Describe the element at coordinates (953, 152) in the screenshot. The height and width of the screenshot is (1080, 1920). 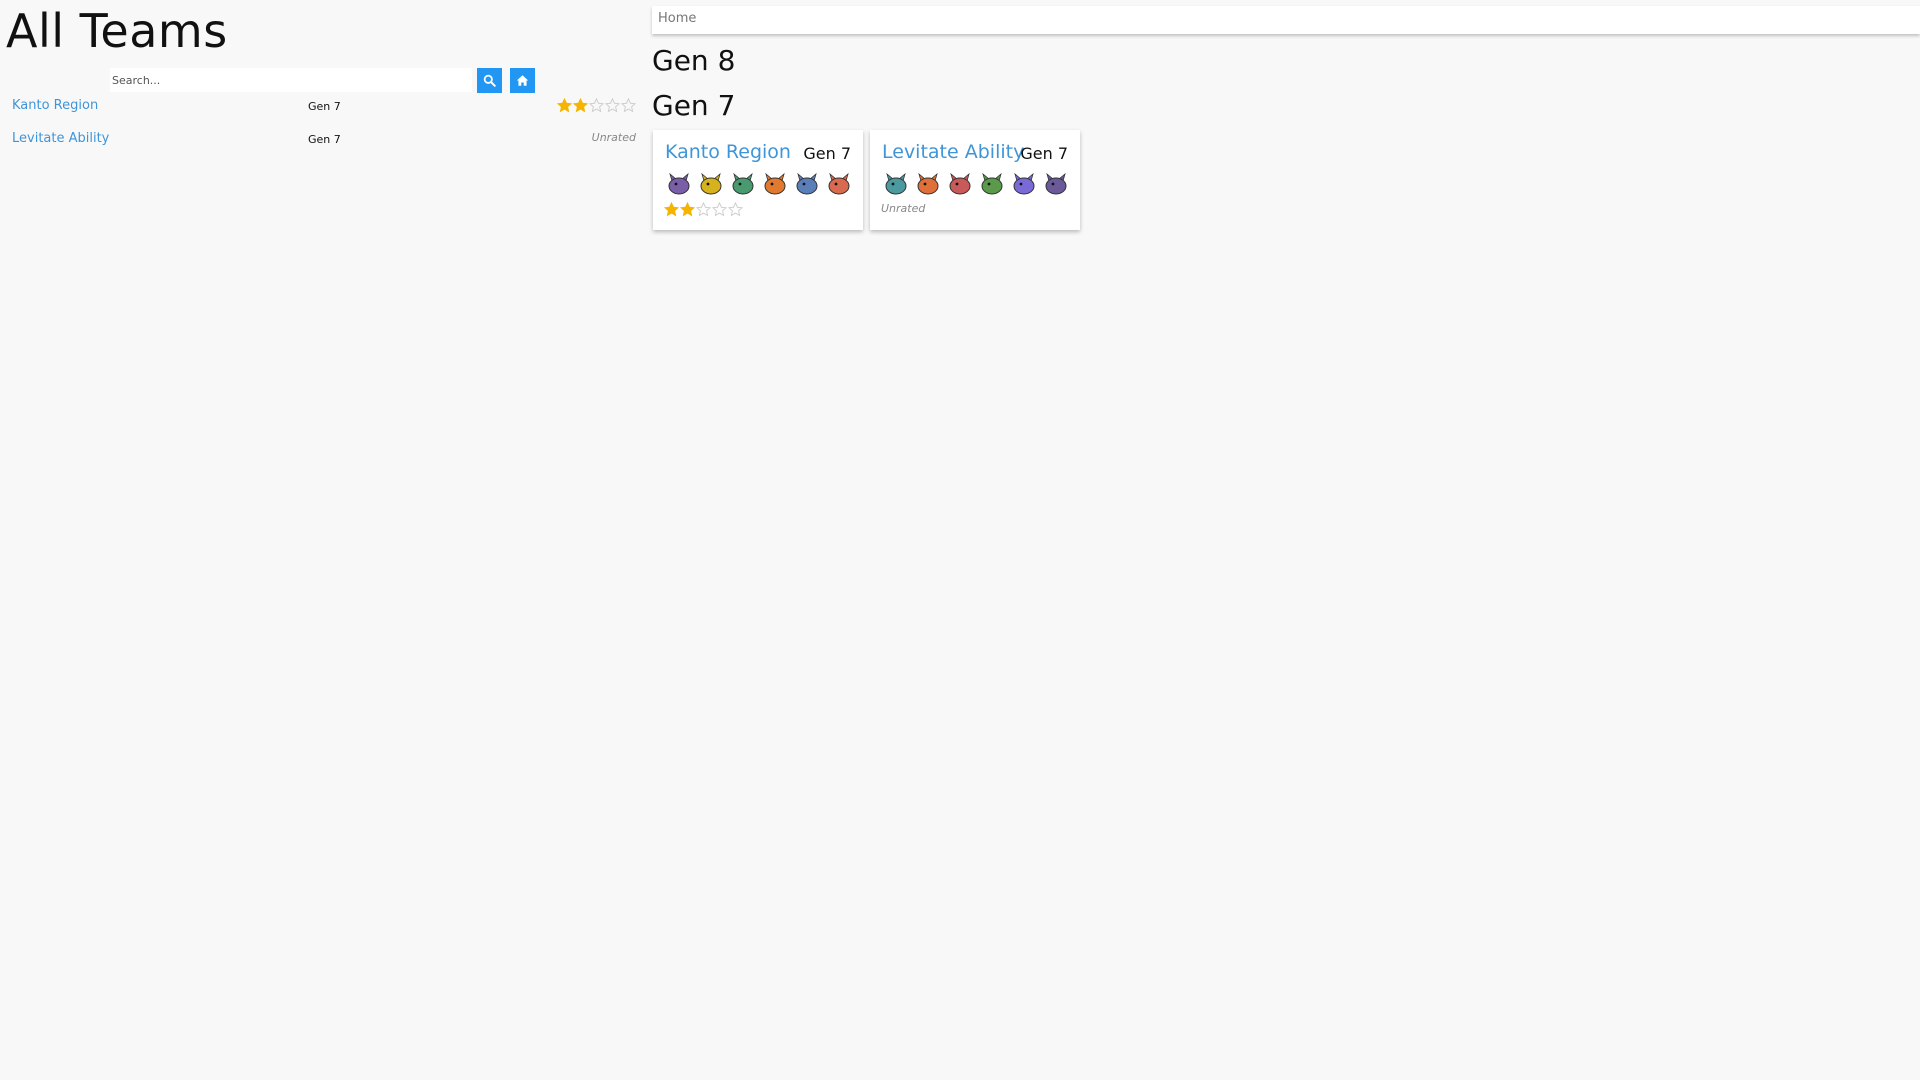
I see `team-card-title: Levitate Ability` at that location.